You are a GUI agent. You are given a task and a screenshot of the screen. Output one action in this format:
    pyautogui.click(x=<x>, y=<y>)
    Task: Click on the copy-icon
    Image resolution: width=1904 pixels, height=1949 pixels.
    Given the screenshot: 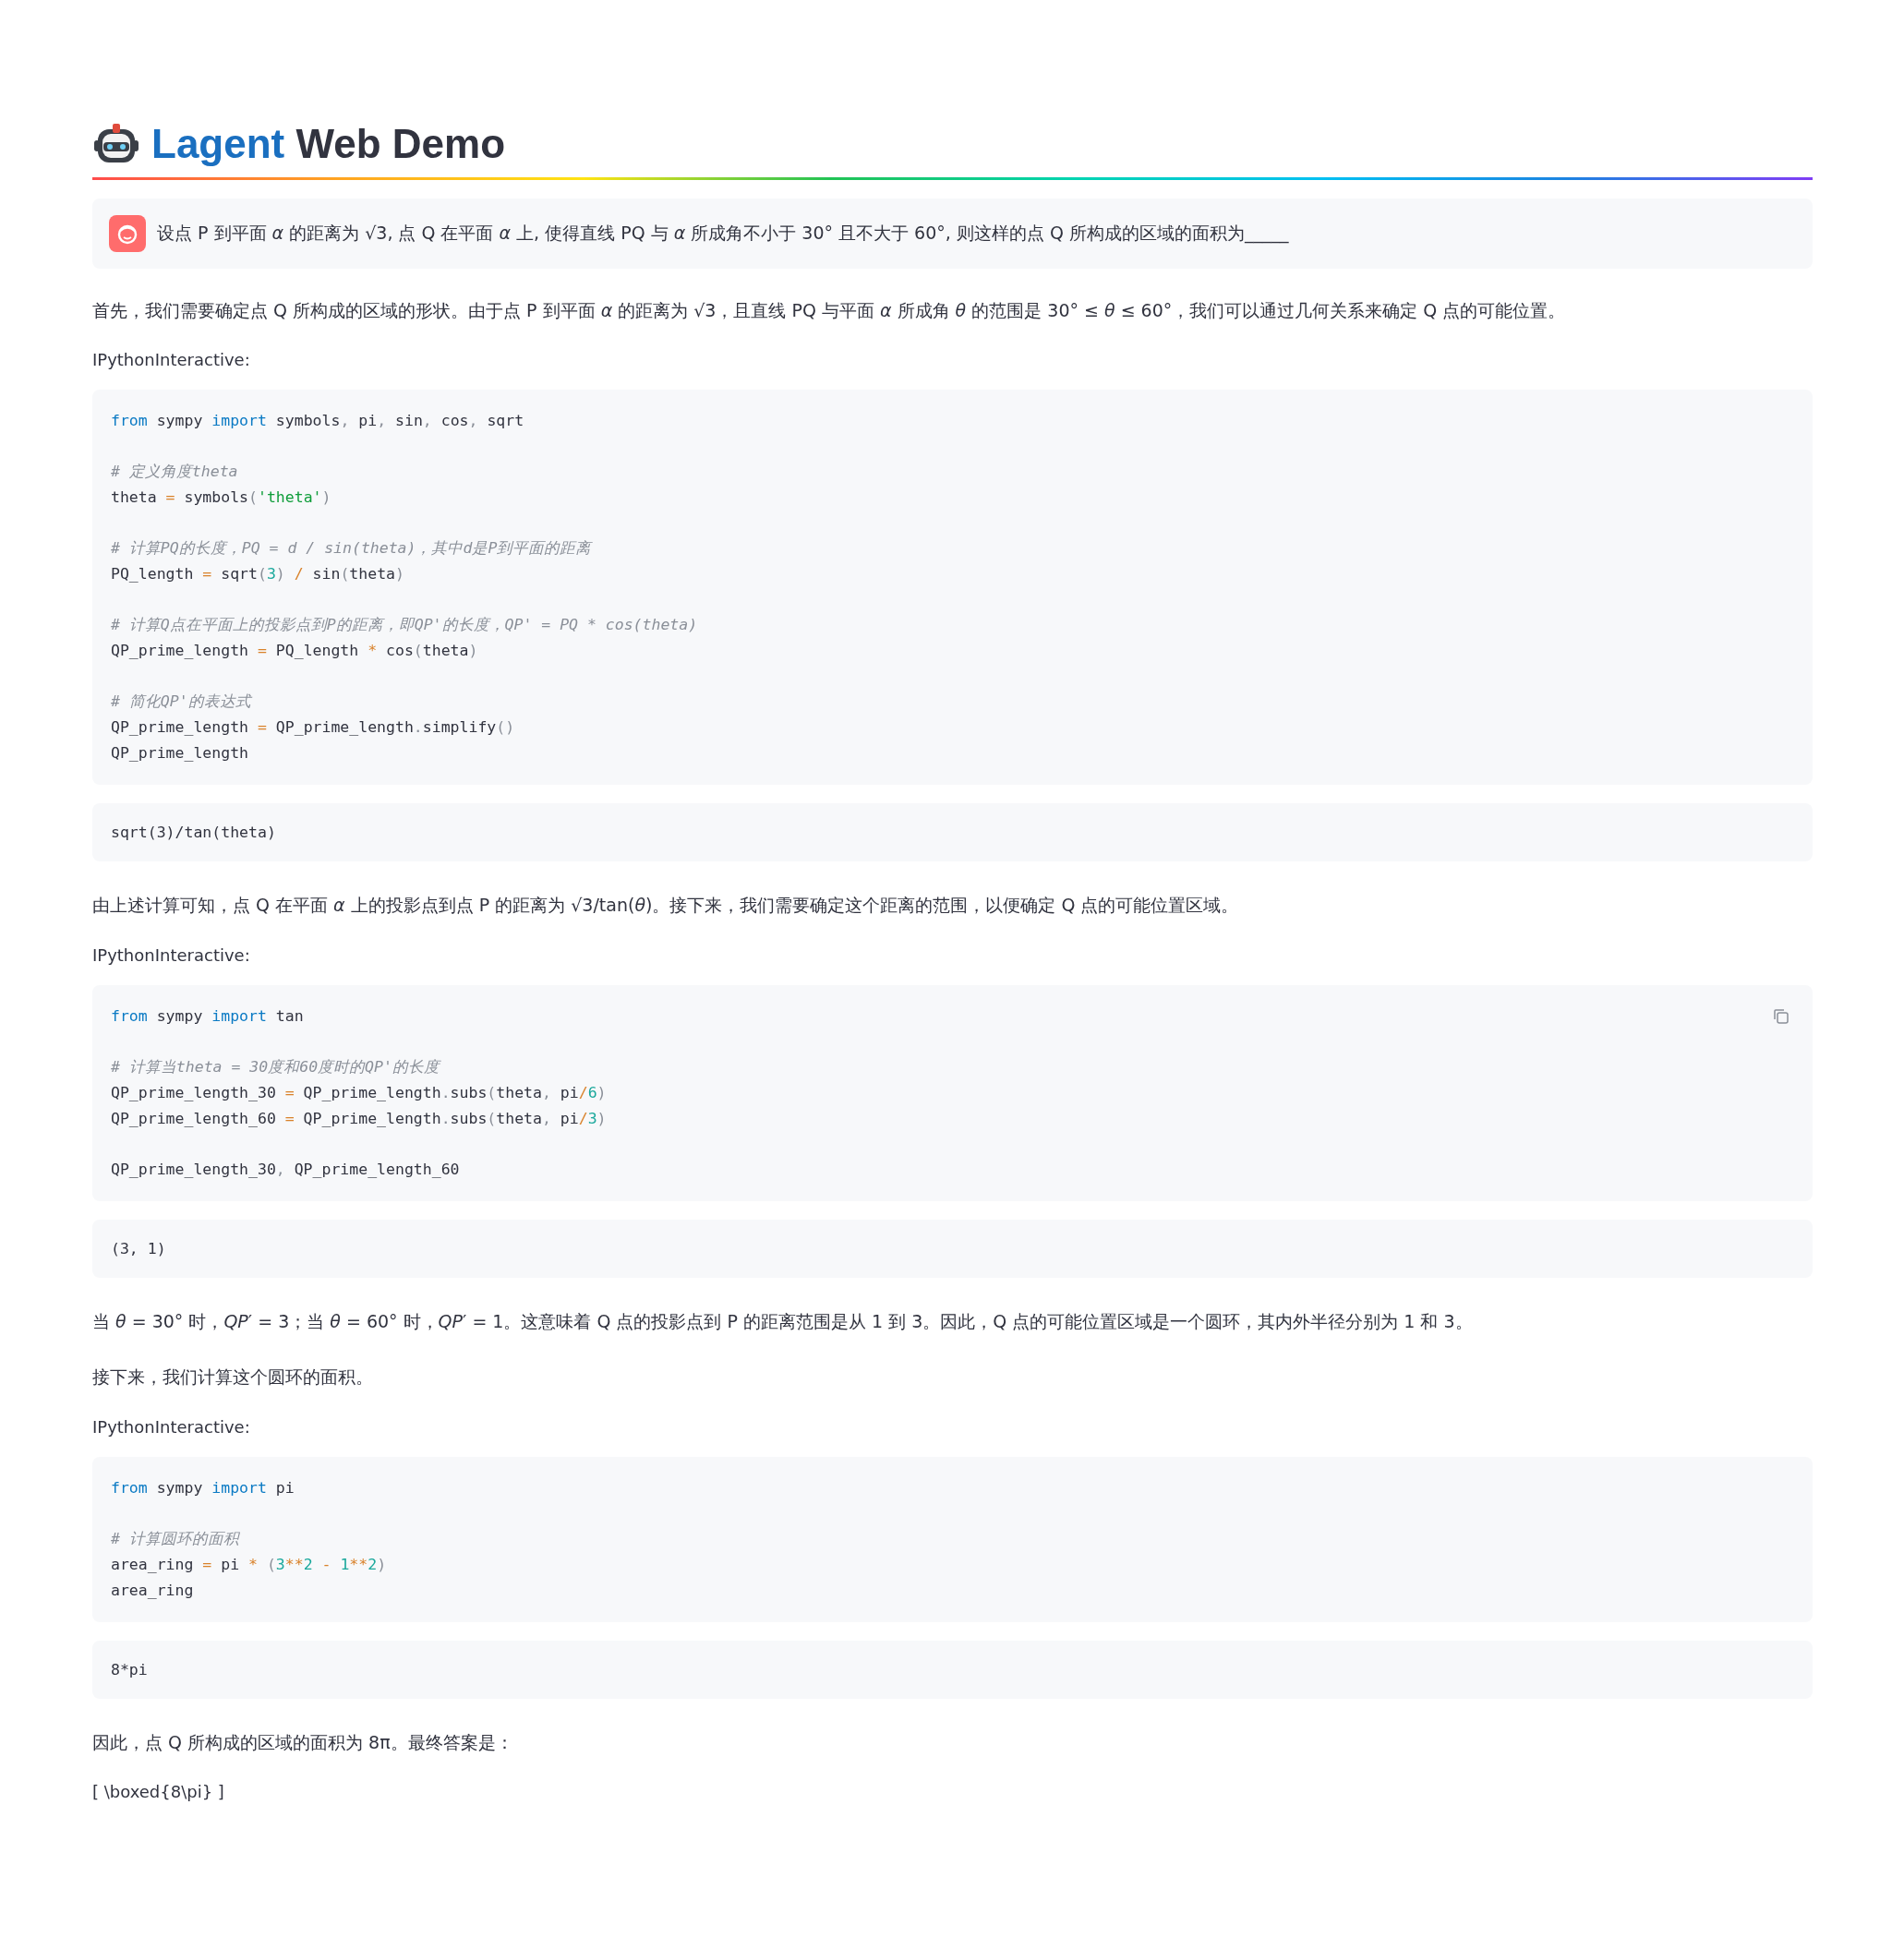 What is the action you would take?
    pyautogui.click(x=1781, y=1016)
    